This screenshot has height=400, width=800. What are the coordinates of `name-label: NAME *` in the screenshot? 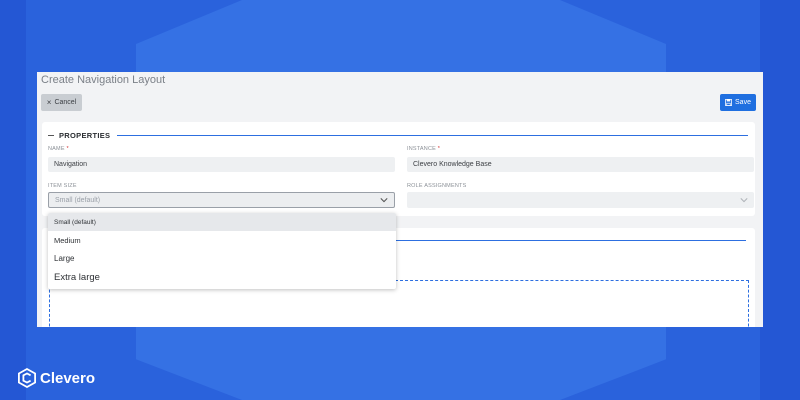 It's located at (58, 149).